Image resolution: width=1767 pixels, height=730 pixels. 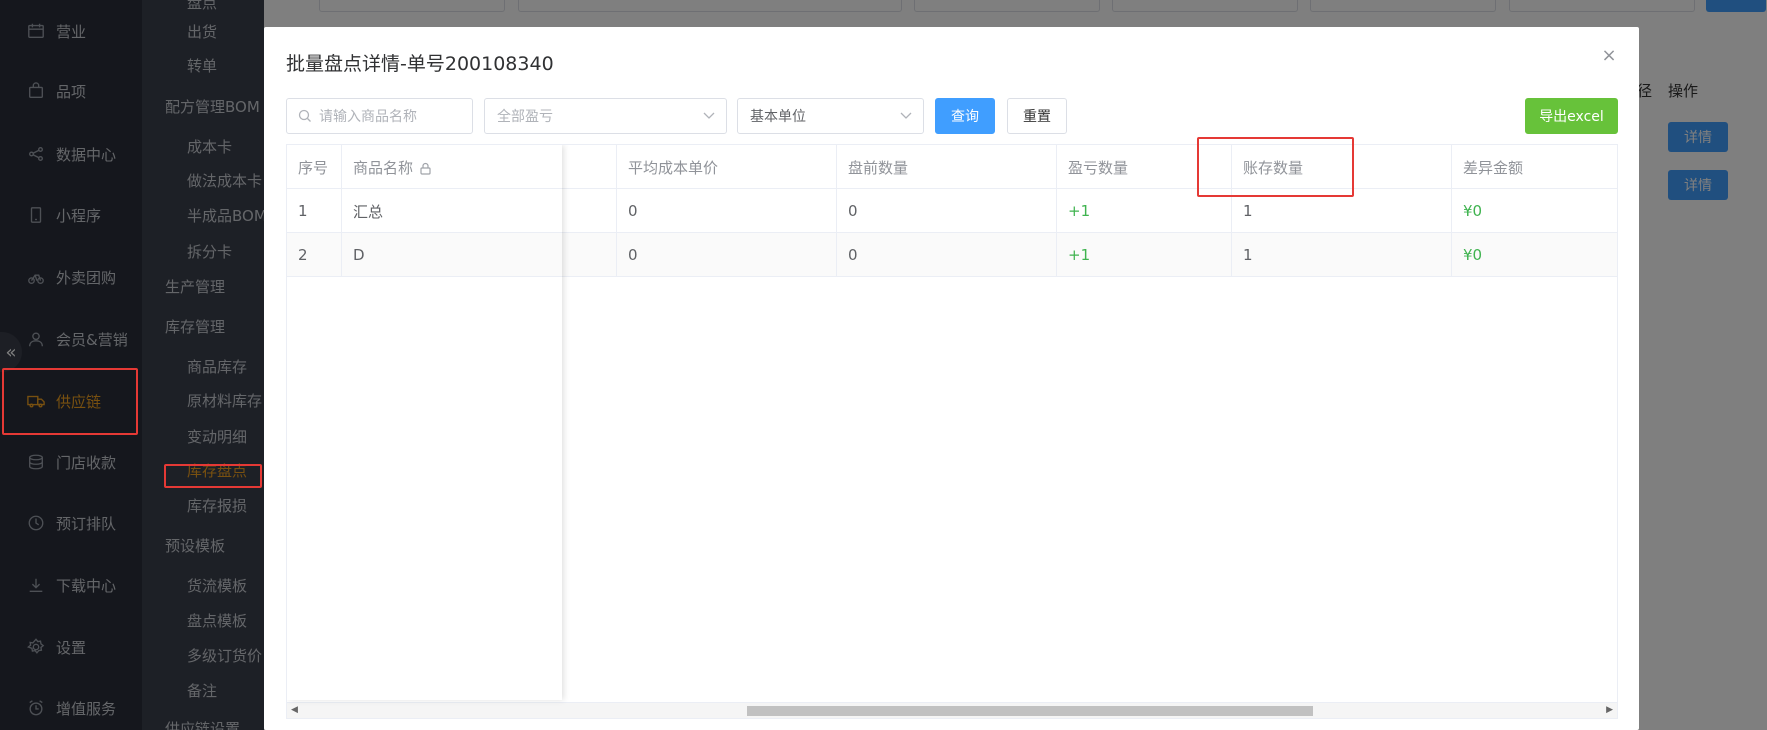 I want to click on cell-index: 2, so click(x=314, y=255).